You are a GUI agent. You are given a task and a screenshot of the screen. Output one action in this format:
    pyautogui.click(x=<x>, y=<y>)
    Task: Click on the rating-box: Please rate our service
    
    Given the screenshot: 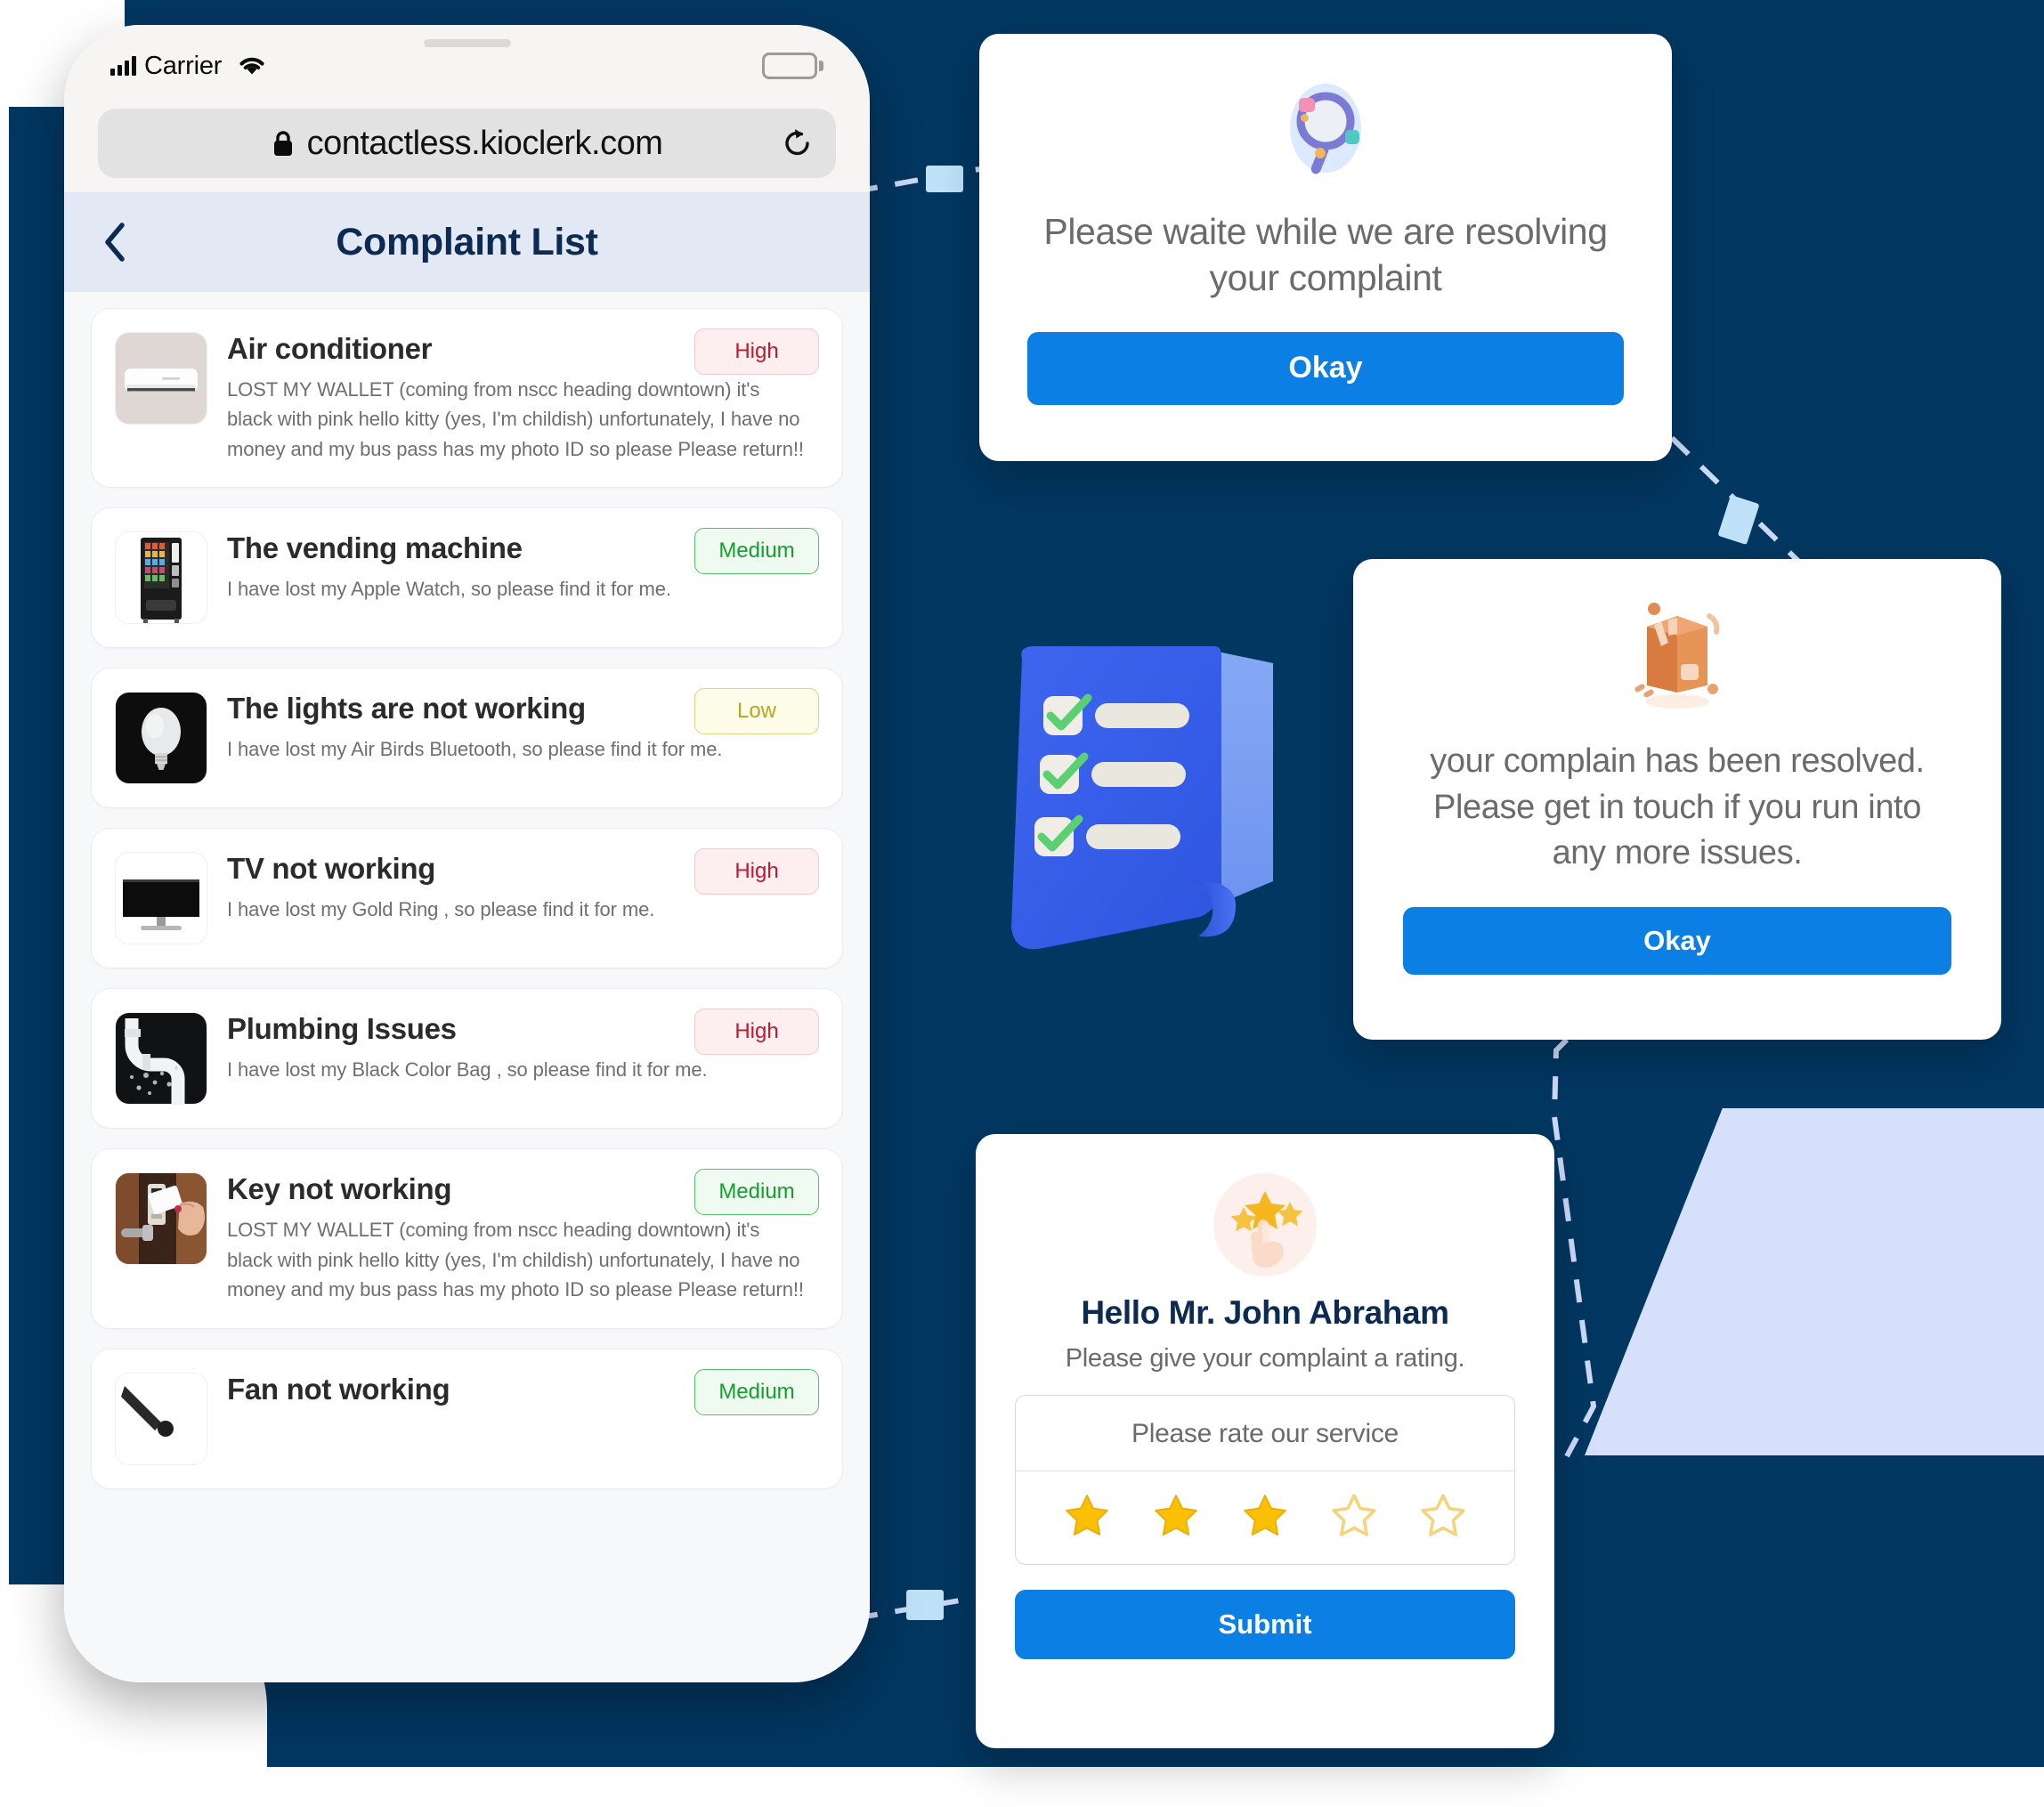 What is the action you would take?
    pyautogui.click(x=1265, y=1480)
    